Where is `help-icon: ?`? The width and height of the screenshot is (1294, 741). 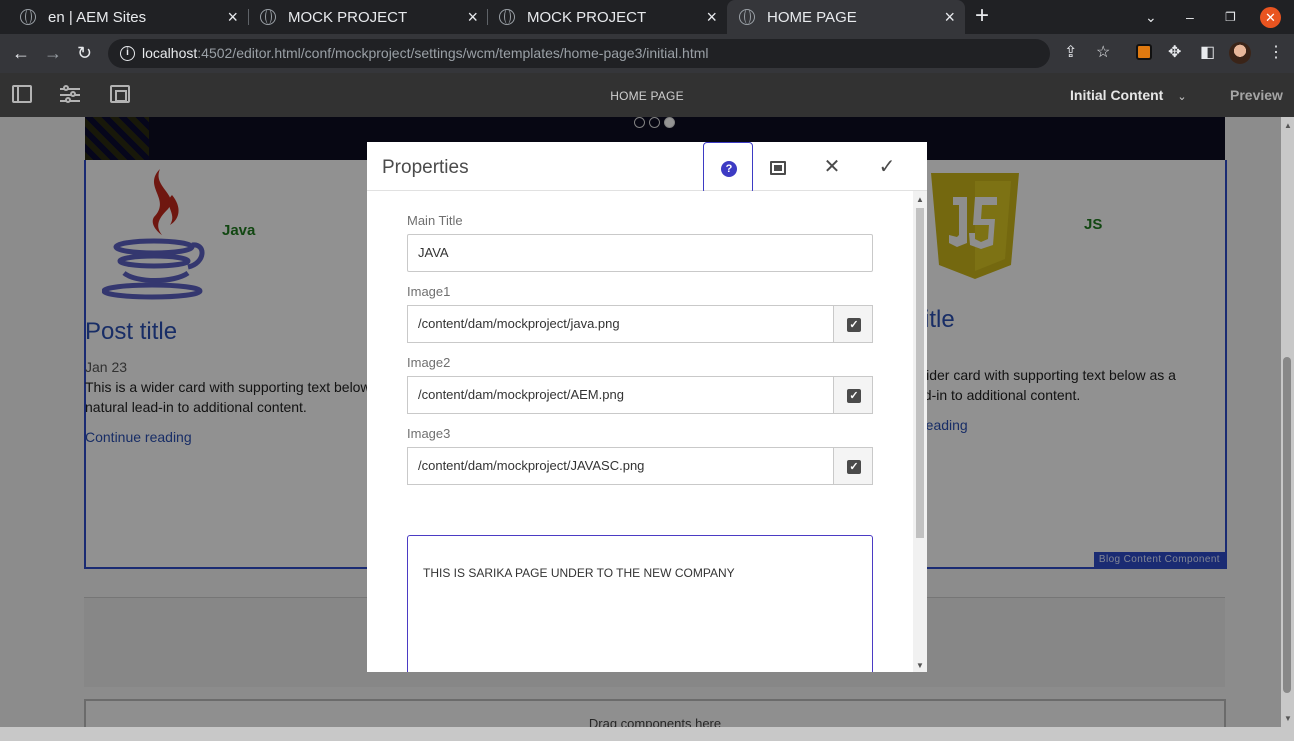
help-icon: ? is located at coordinates (729, 169).